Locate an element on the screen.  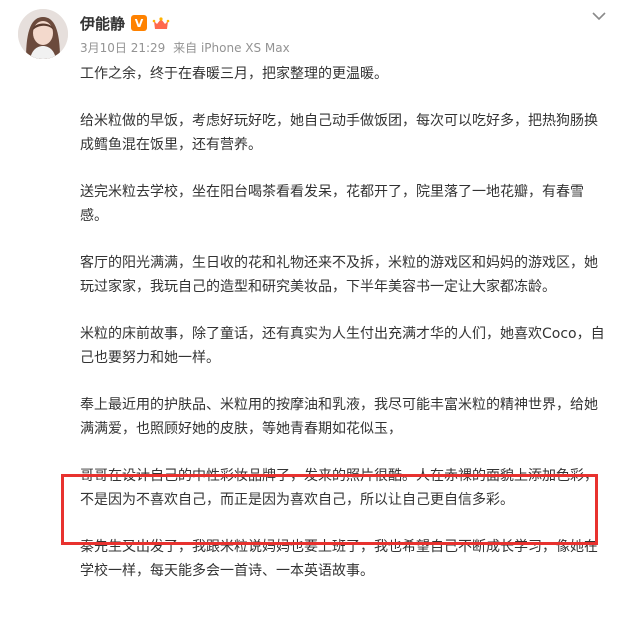
post-timestamp: 3月10日 21:29 is located at coordinates (122, 48).